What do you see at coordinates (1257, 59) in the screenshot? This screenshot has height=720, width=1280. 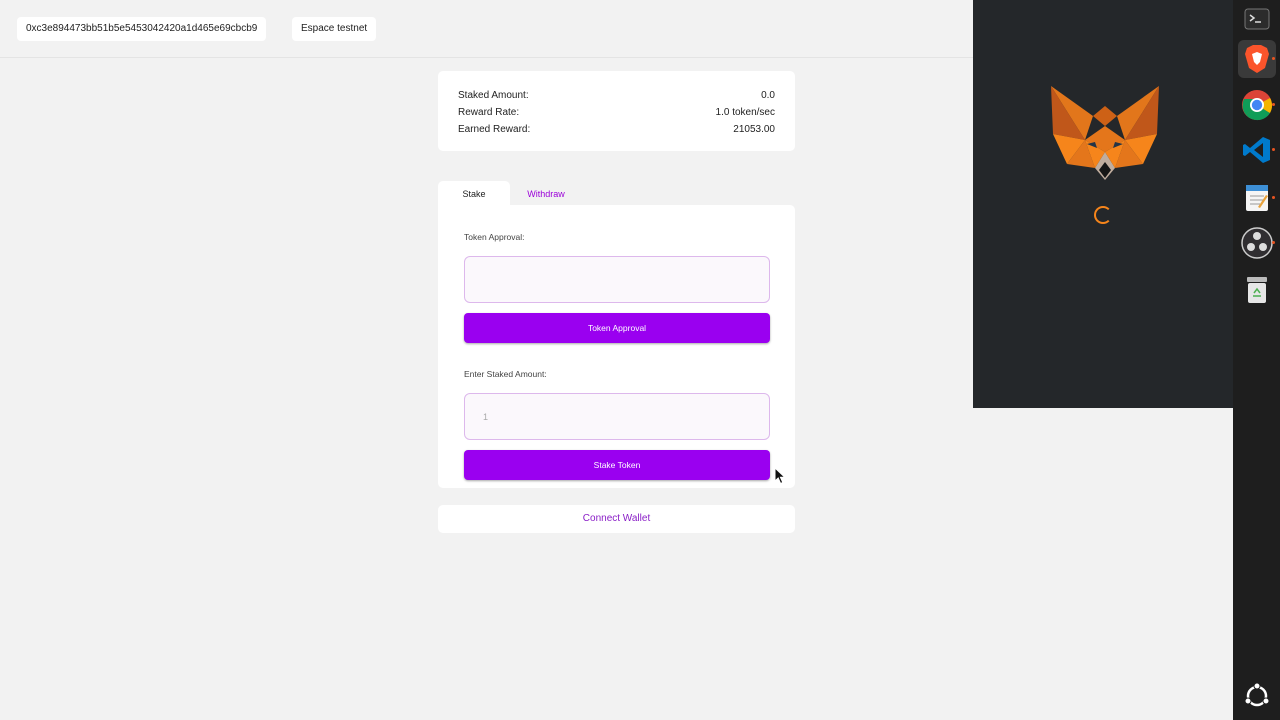 I see `brave-icon` at bounding box center [1257, 59].